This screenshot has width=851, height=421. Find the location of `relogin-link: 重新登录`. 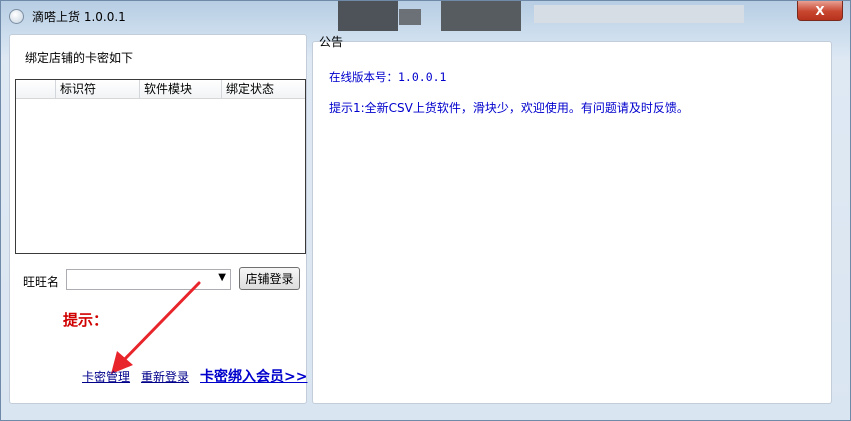

relogin-link: 重新登录 is located at coordinates (165, 376).